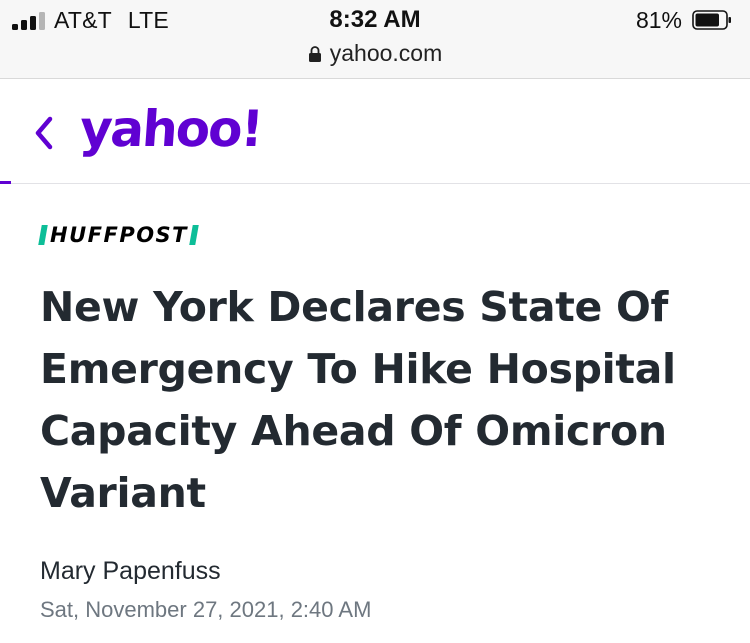 The width and height of the screenshot is (750, 643). What do you see at coordinates (658, 20) in the screenshot?
I see `battery-percent: 81%` at bounding box center [658, 20].